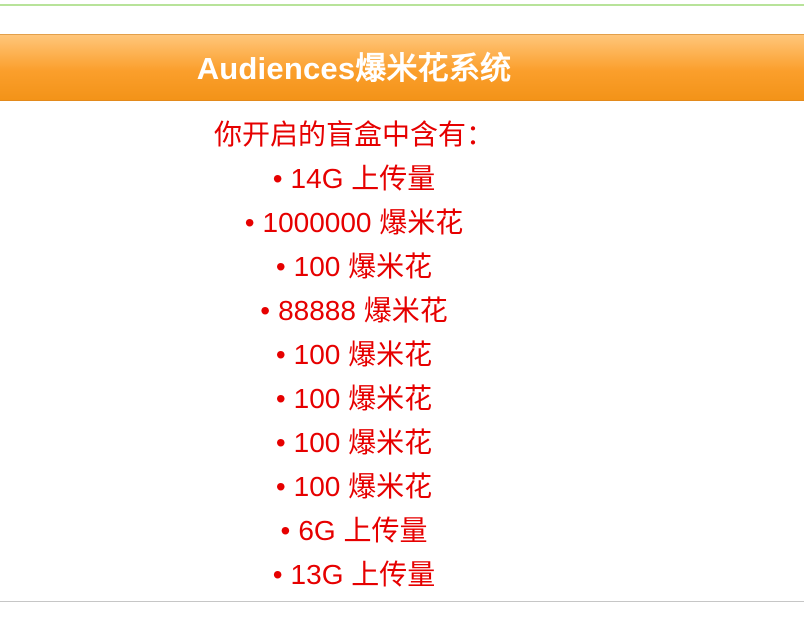 The width and height of the screenshot is (804, 643). Describe the element at coordinates (402, 5) in the screenshot. I see `top-divider` at that location.